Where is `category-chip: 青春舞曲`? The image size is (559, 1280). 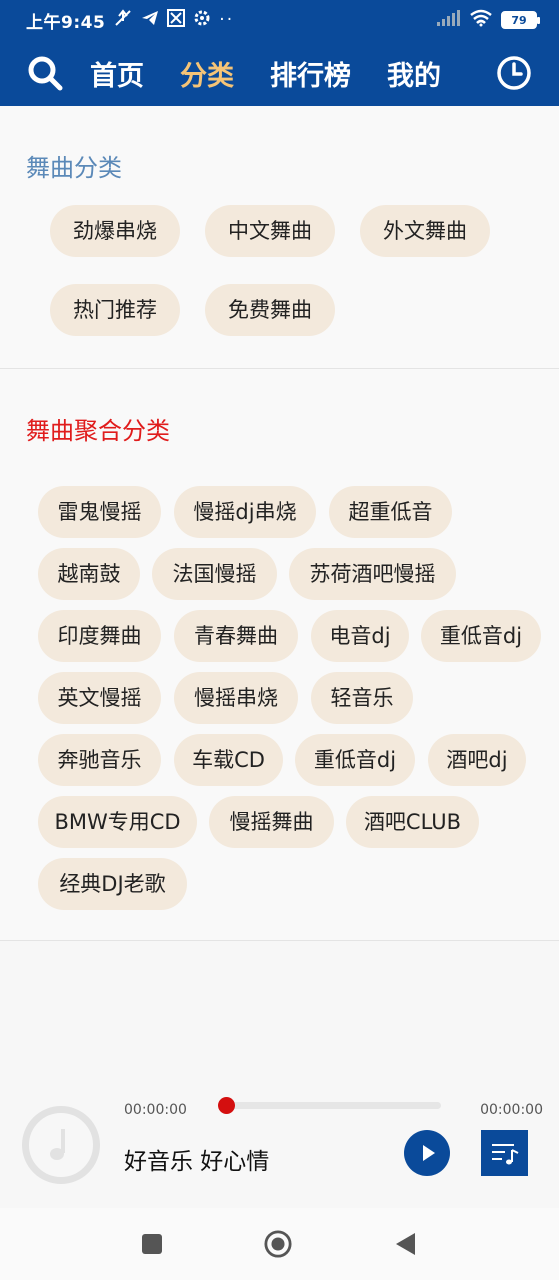 category-chip: 青春舞曲 is located at coordinates (236, 636).